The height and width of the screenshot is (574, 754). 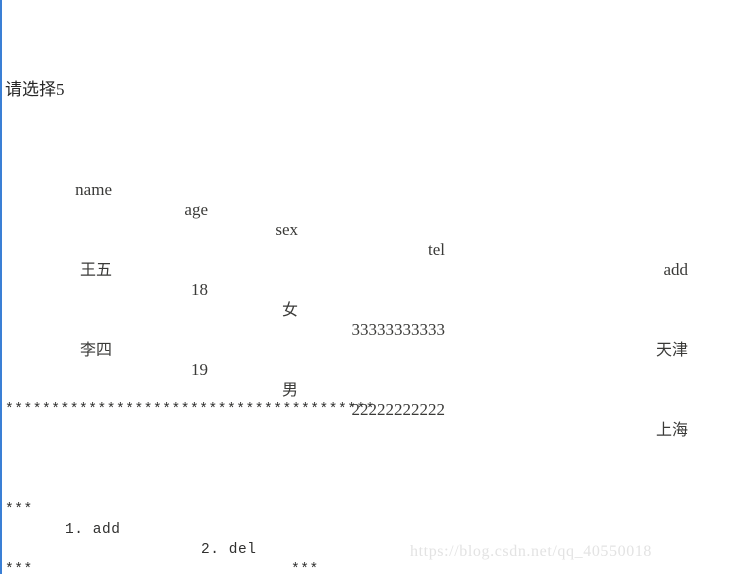 I want to click on menu-row: *** 3. search 4. modify ***, so click(x=190, y=557).